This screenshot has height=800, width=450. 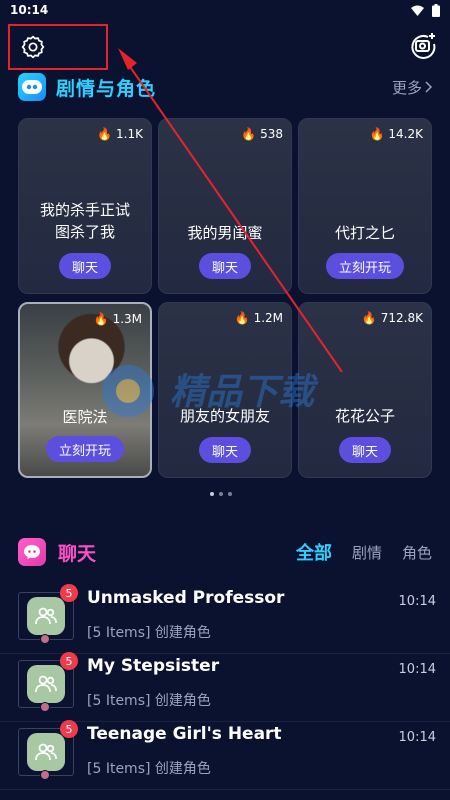 I want to click on chat-header: 聊天 全部 剧情 角色, so click(x=225, y=552).